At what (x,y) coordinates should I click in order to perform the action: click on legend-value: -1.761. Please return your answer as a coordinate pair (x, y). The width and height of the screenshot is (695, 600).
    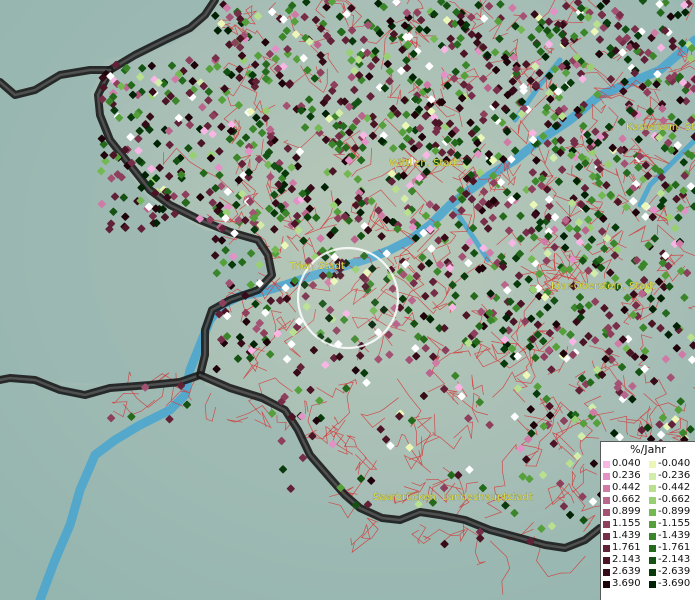
    Looking at the image, I should click on (674, 547).